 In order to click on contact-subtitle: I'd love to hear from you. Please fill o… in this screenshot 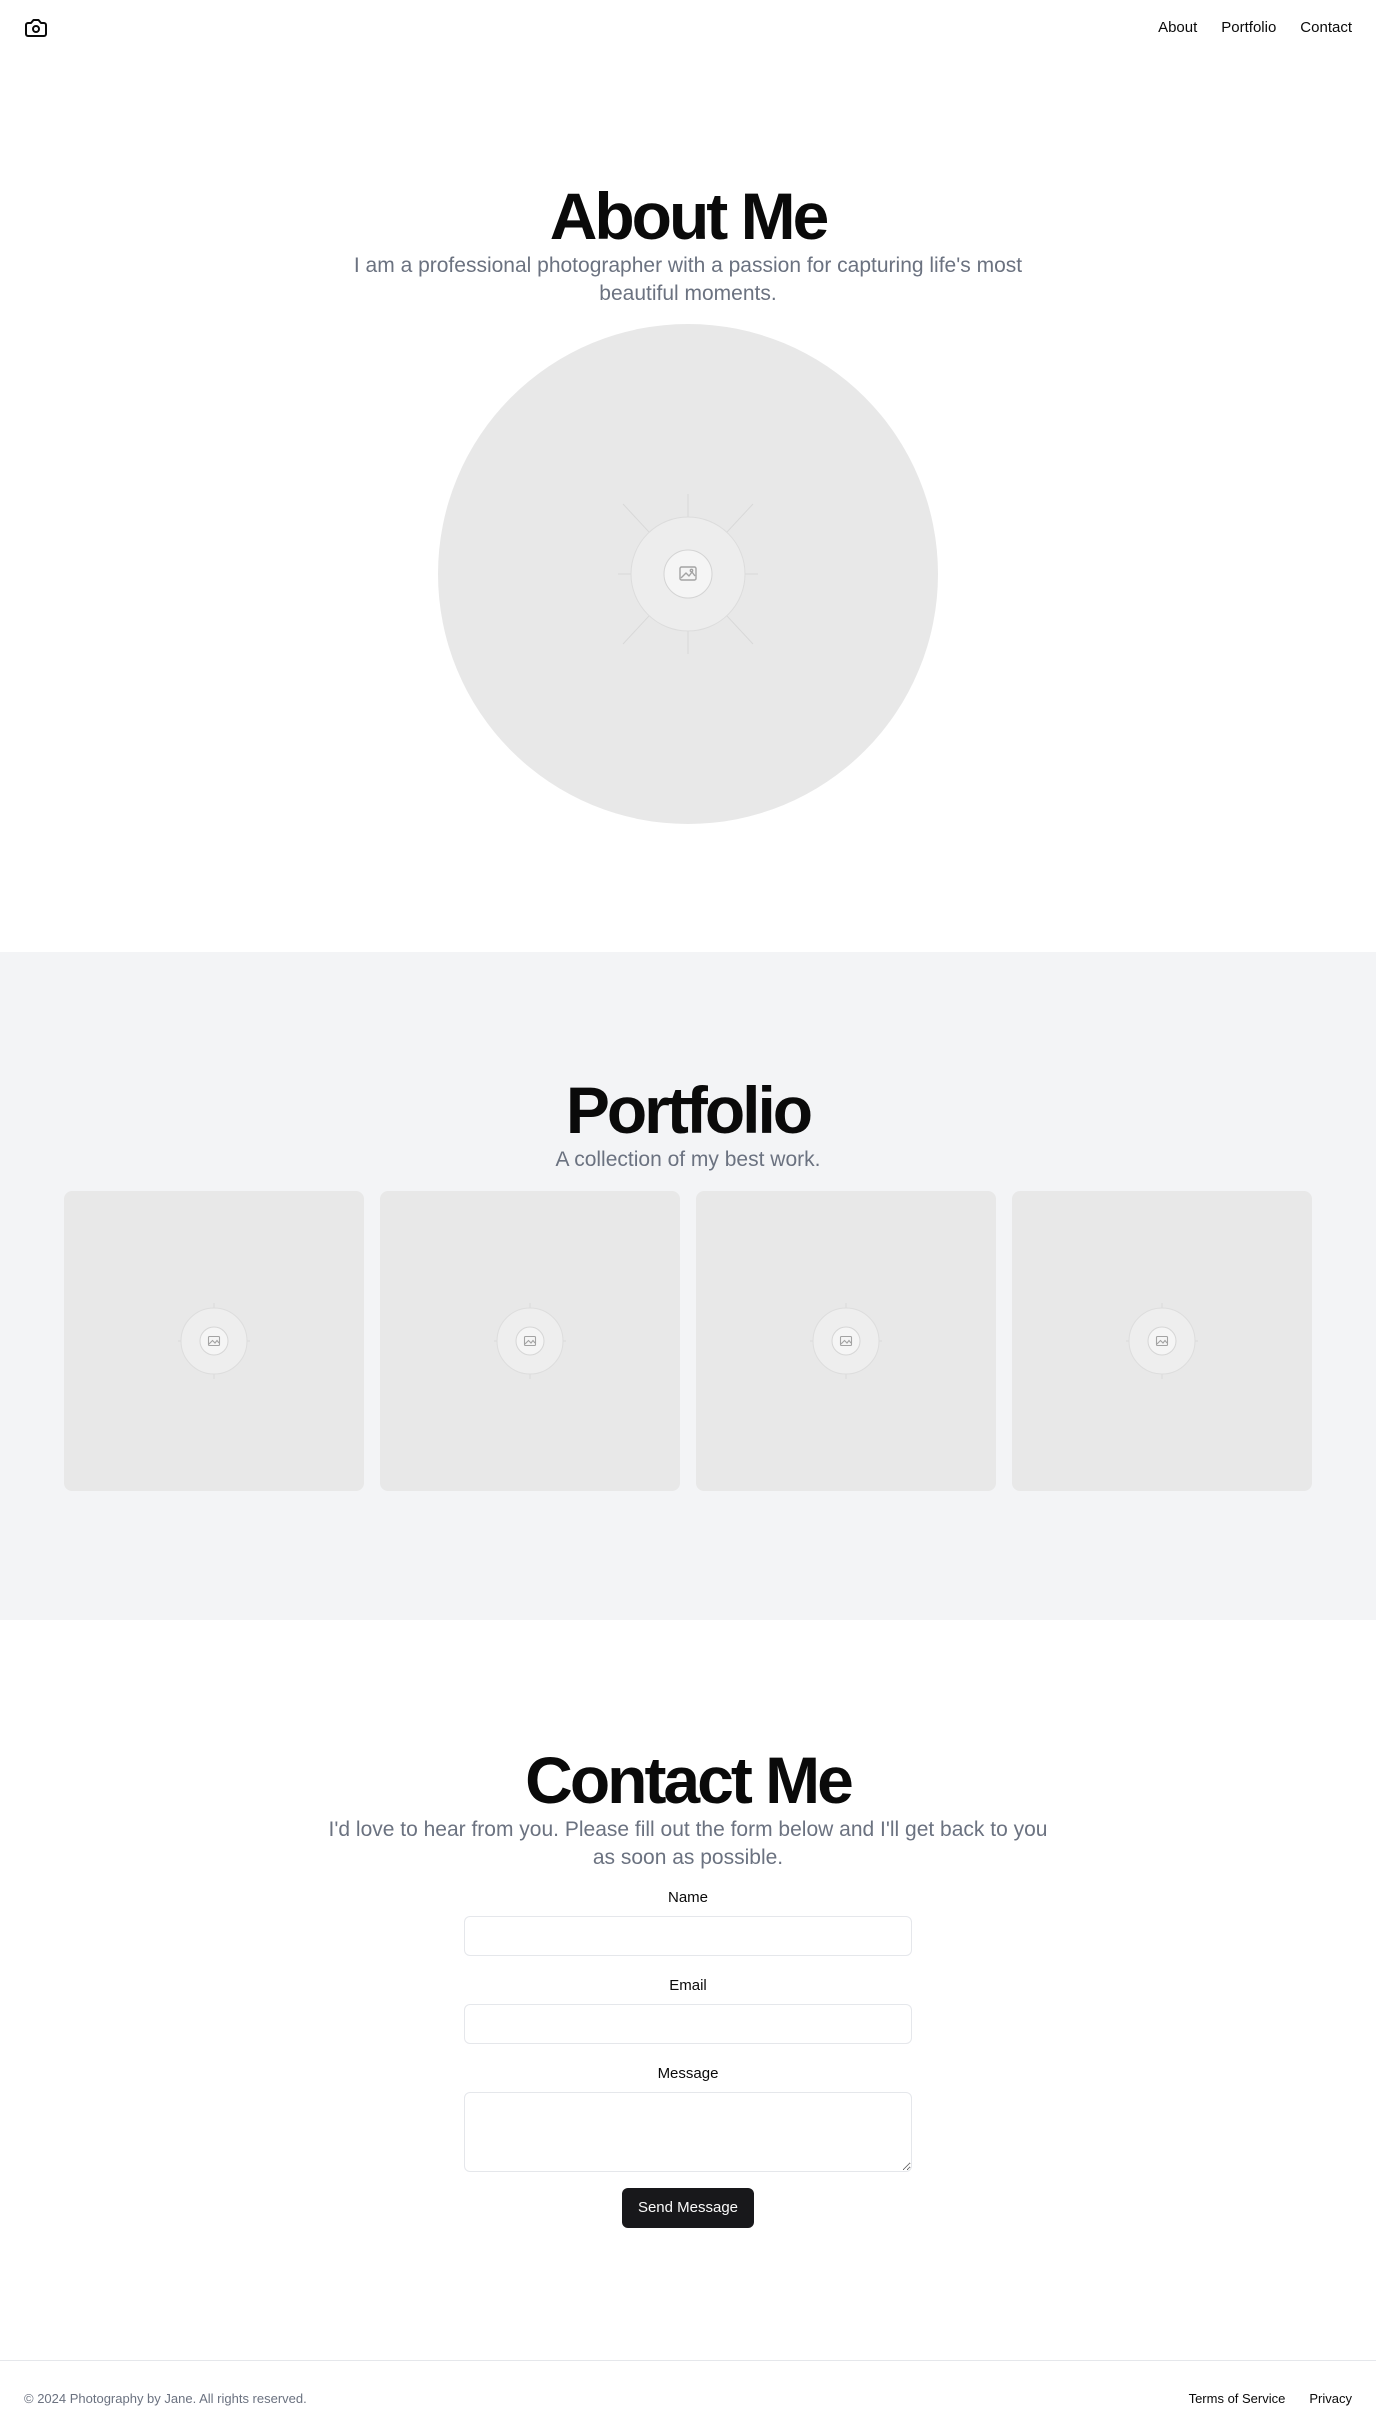, I will do `click(688, 1843)`.